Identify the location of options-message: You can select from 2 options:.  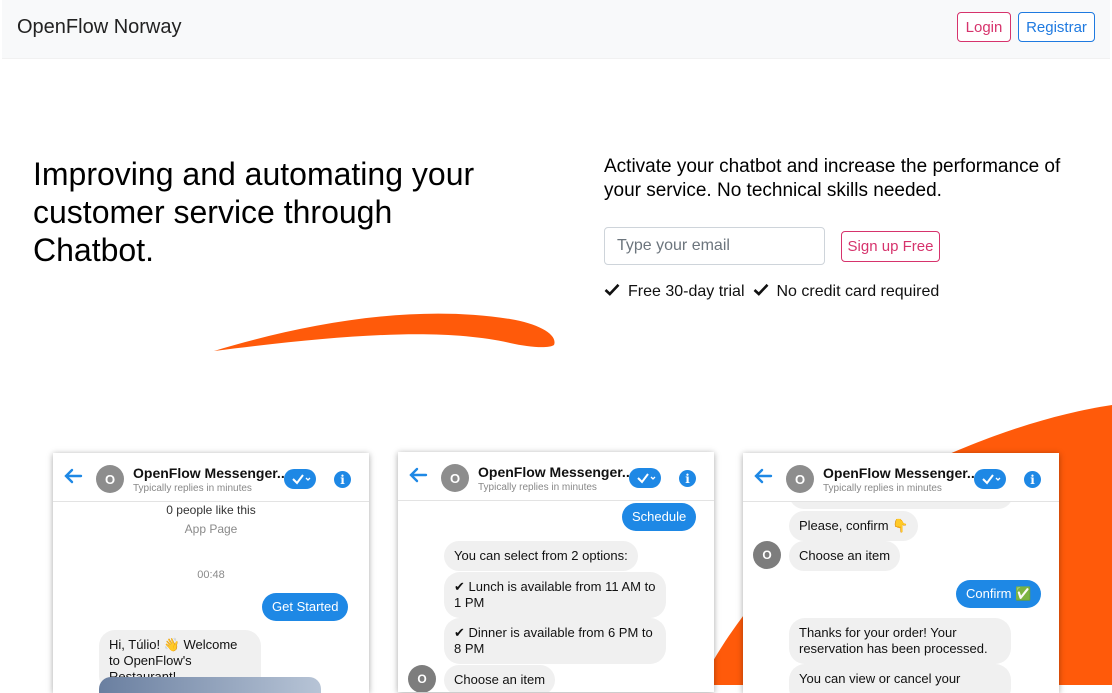
(541, 556).